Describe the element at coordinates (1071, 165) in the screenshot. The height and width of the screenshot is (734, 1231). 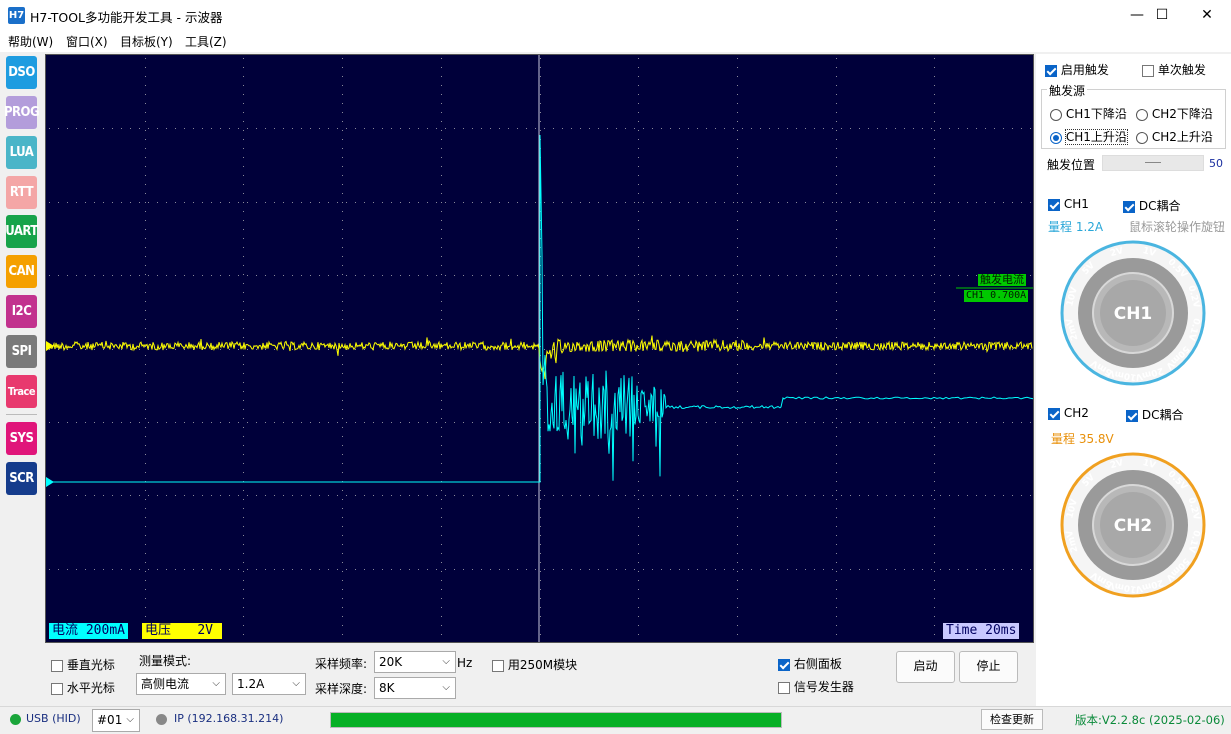
I see `trigger-position-label: 触发位置` at that location.